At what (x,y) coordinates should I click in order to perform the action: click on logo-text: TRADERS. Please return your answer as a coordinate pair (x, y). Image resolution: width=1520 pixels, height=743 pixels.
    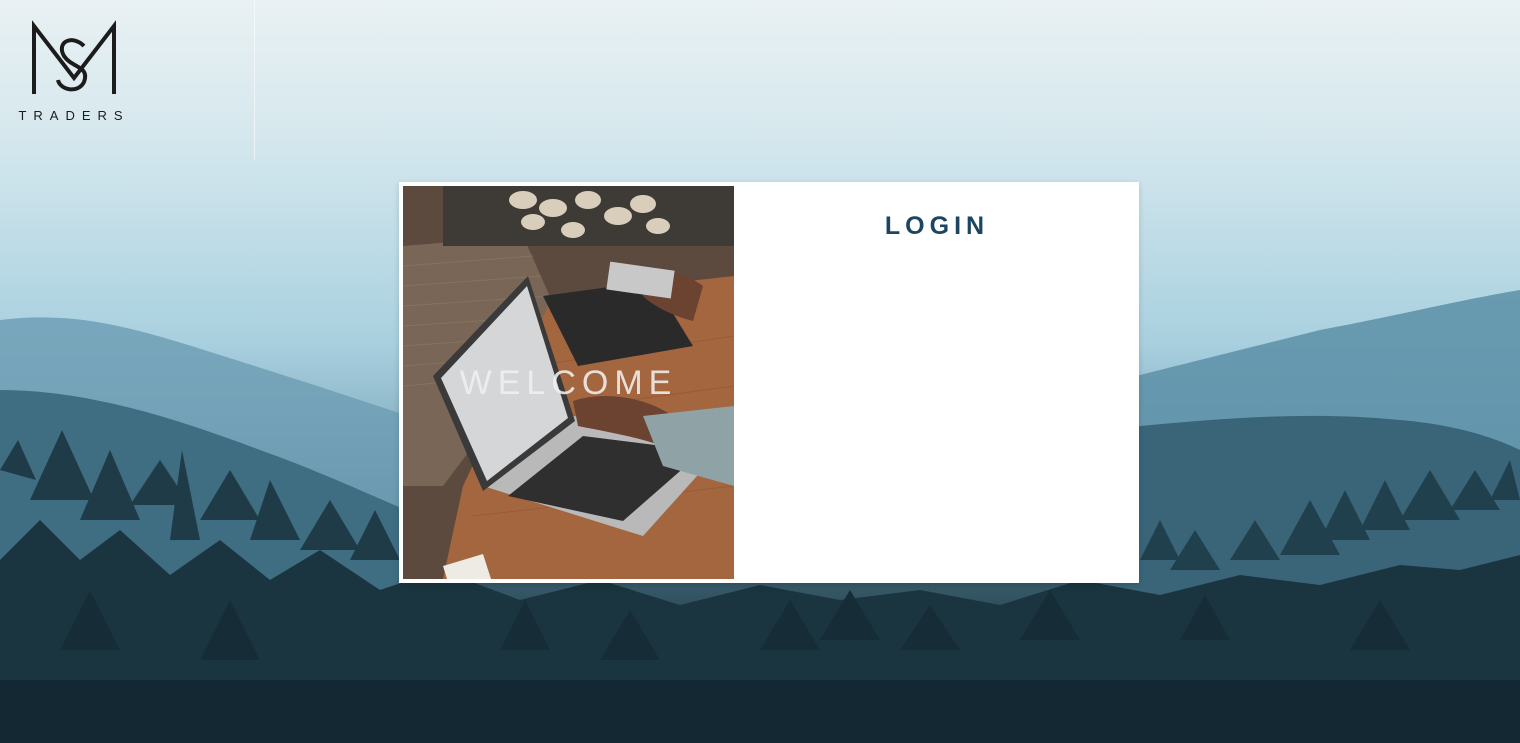
    Looking at the image, I should click on (74, 115).